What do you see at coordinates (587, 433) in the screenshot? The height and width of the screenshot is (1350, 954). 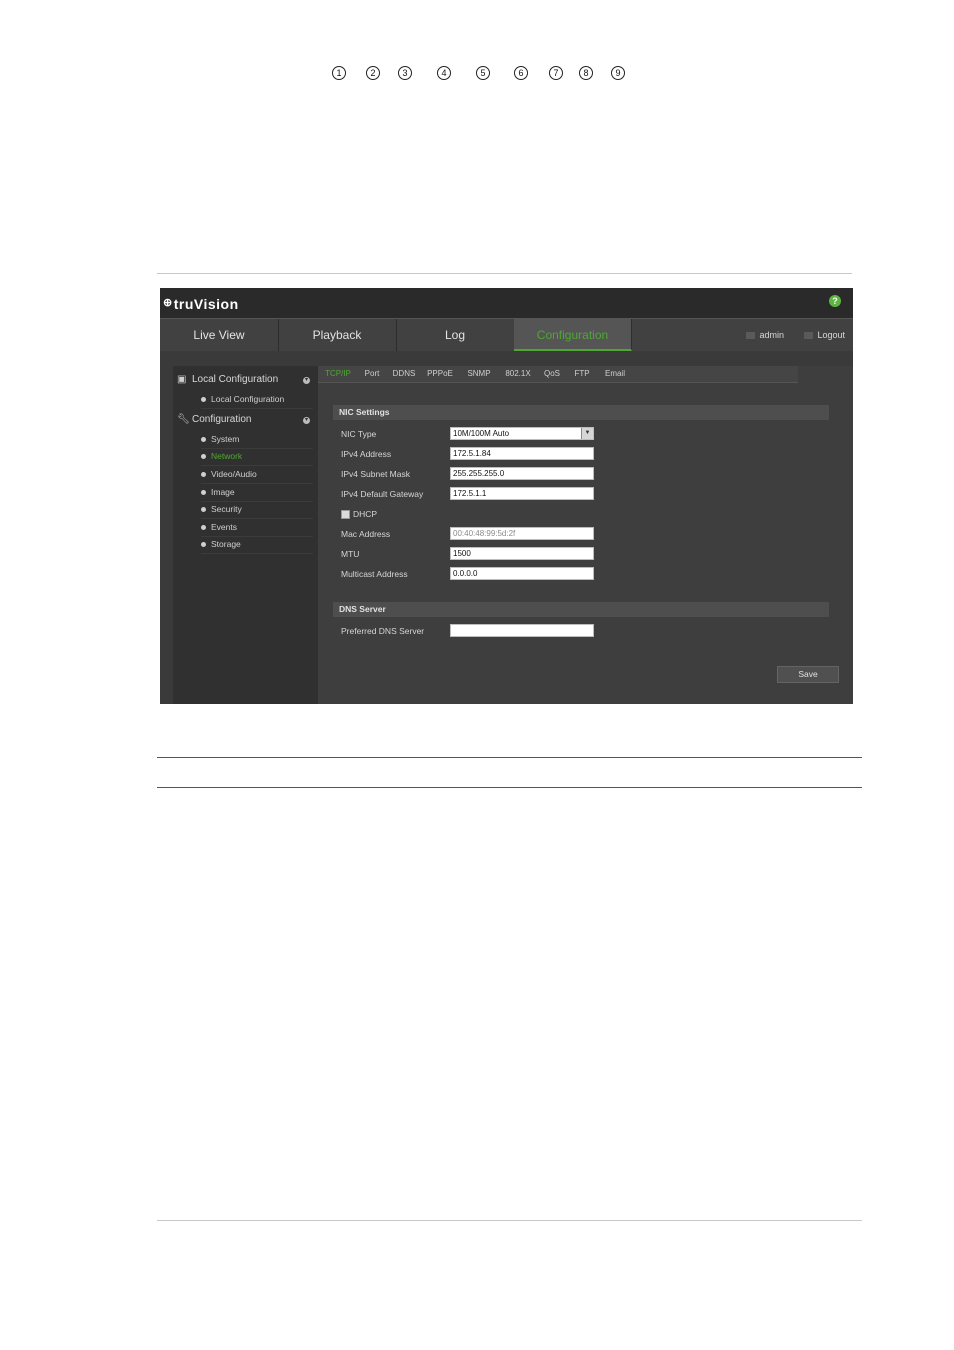 I see `chevron-down-icon: ▼` at bounding box center [587, 433].